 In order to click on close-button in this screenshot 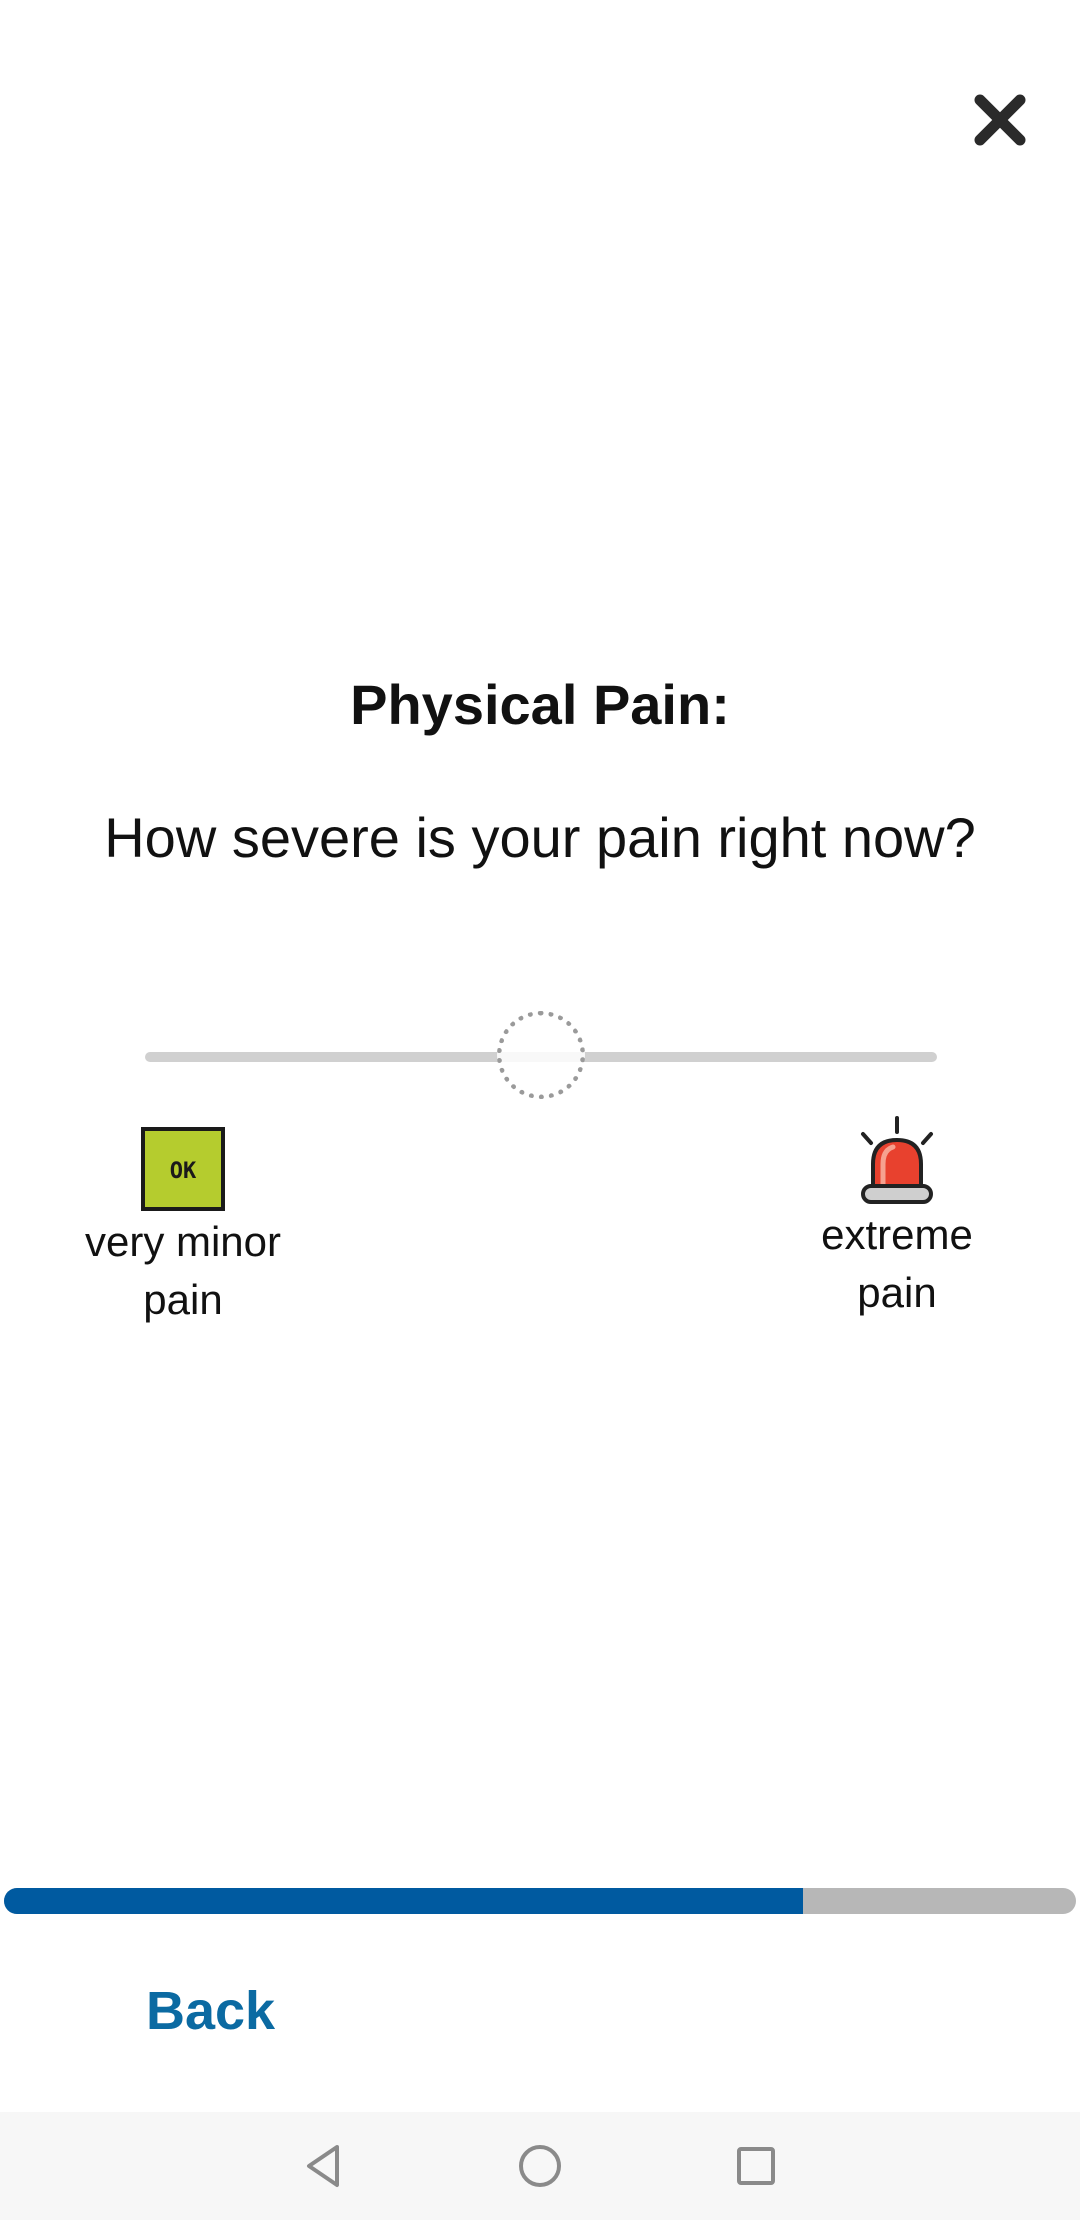, I will do `click(1000, 120)`.